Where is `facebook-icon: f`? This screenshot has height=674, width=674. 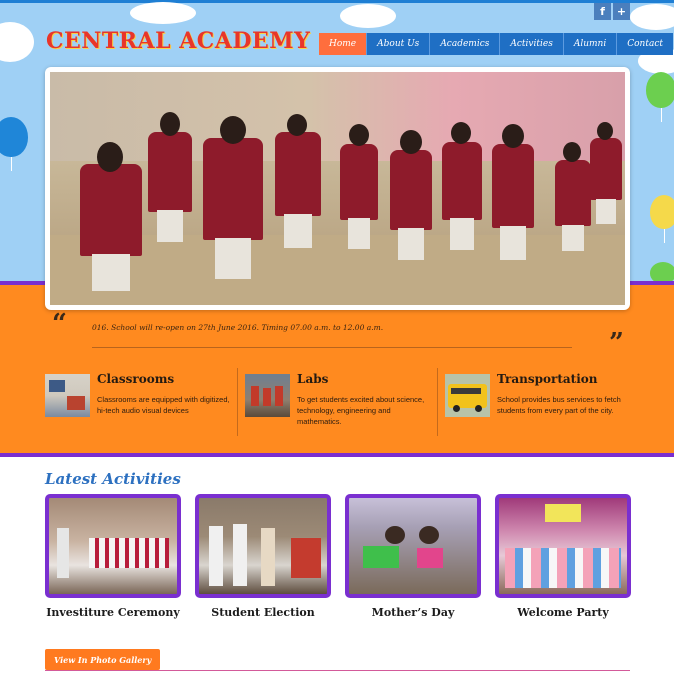
facebook-icon: f is located at coordinates (602, 11).